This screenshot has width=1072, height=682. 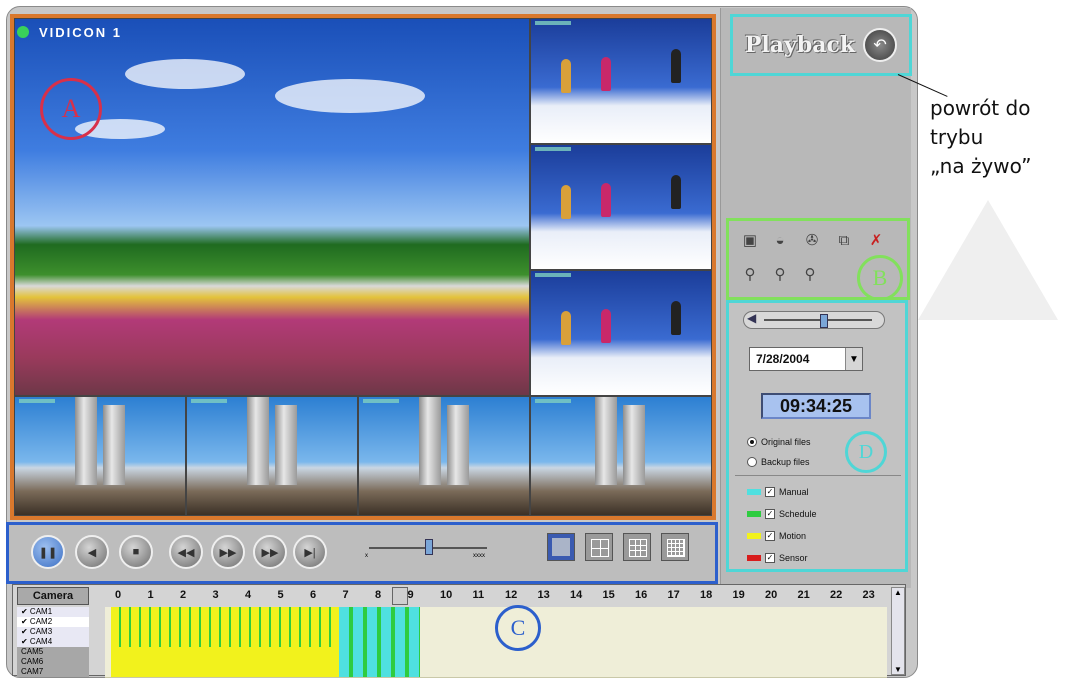 What do you see at coordinates (750, 240) in the screenshot?
I see `camera-icon: ▣` at bounding box center [750, 240].